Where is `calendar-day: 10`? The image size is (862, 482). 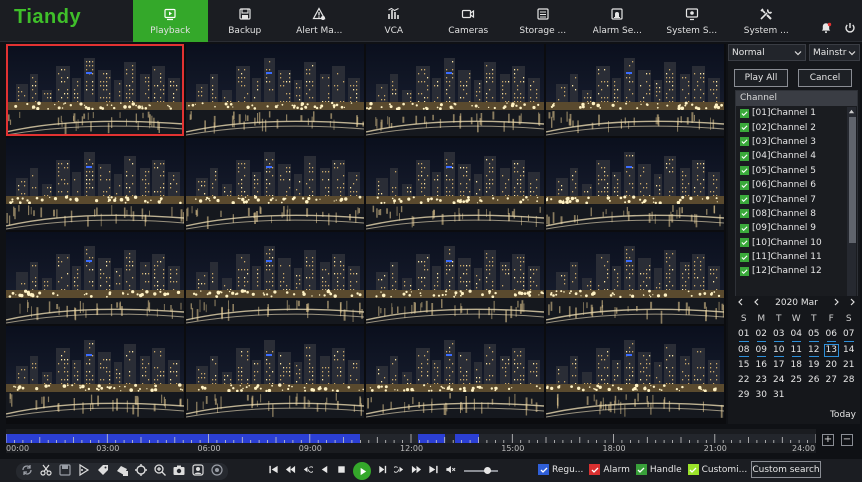 calendar-day: 10 is located at coordinates (779, 350).